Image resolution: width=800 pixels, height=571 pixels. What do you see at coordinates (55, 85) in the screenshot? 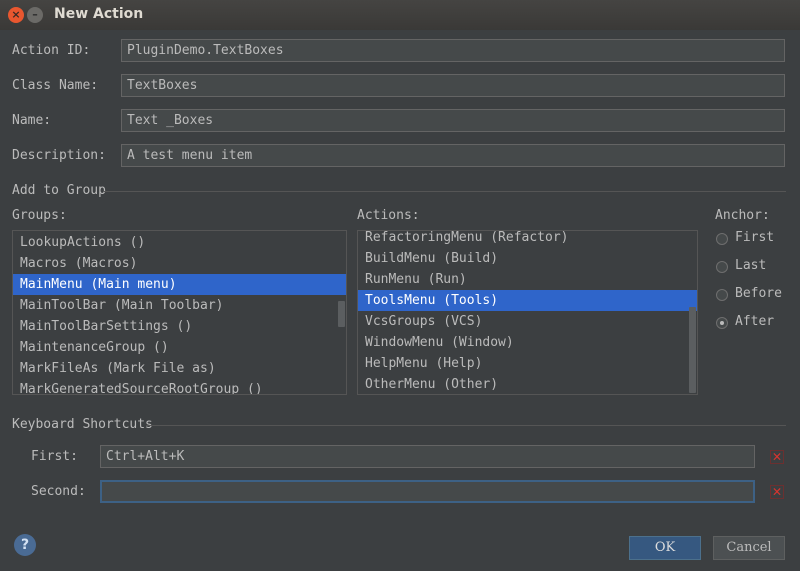
I see `class-name-label: Class Name:` at bounding box center [55, 85].